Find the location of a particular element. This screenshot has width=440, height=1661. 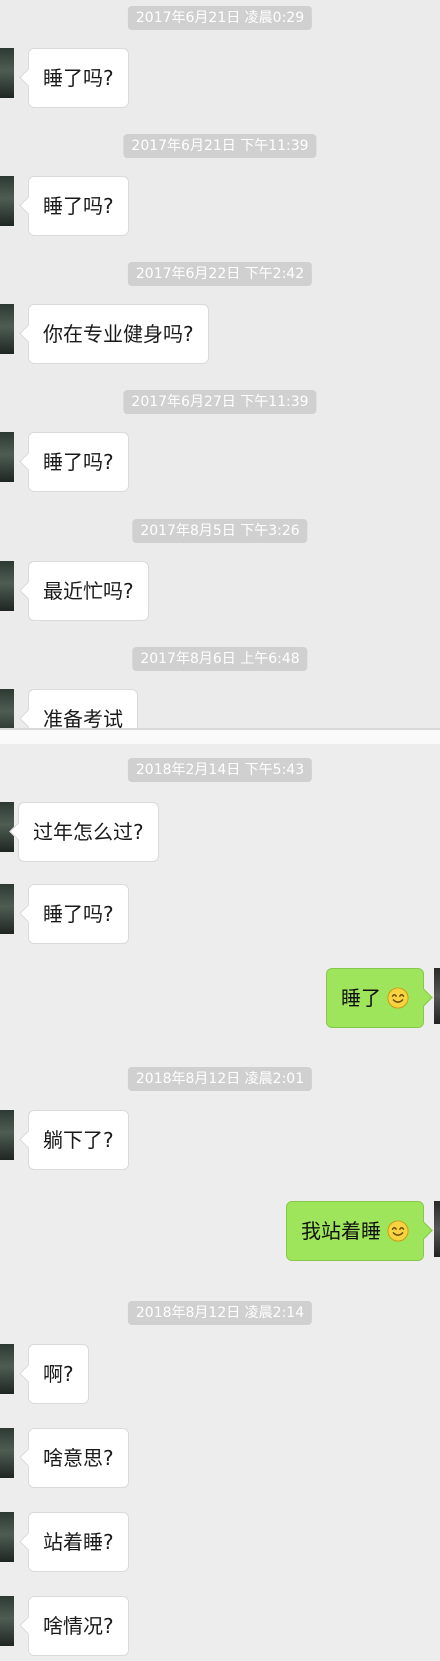

reply-text: 睡了 is located at coordinates (361, 998).